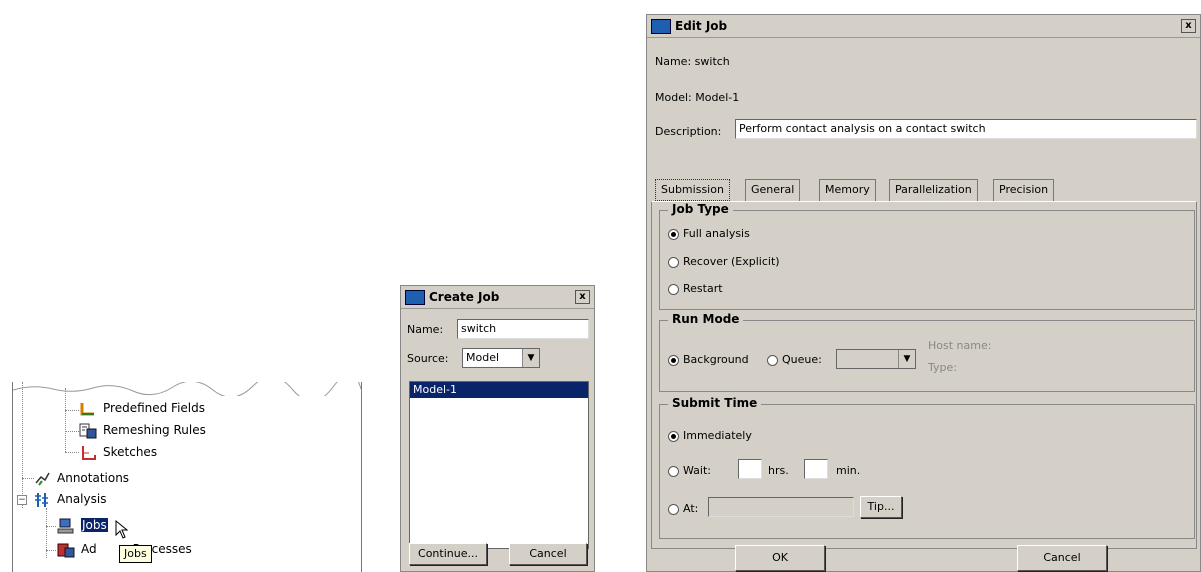 The width and height of the screenshot is (1201, 572). What do you see at coordinates (709, 233) in the screenshot?
I see `option-full-analysis: Full analysis` at bounding box center [709, 233].